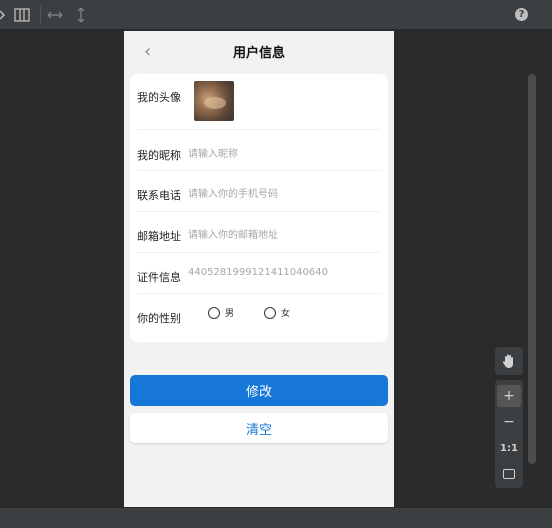  I want to click on modify-button: 修改, so click(259, 390).